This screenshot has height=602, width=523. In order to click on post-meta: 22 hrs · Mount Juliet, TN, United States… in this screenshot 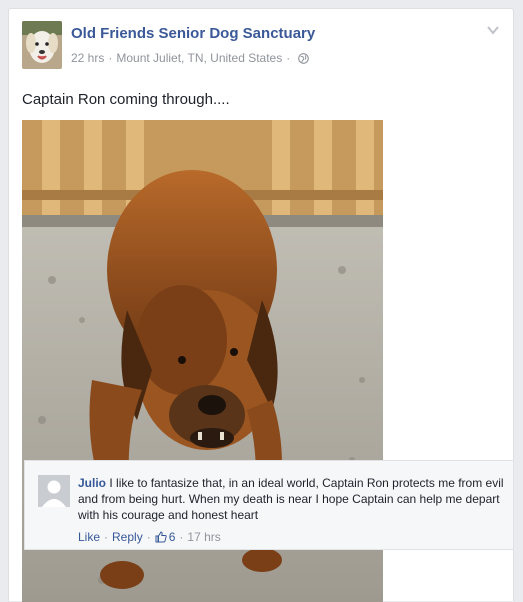, I will do `click(190, 58)`.